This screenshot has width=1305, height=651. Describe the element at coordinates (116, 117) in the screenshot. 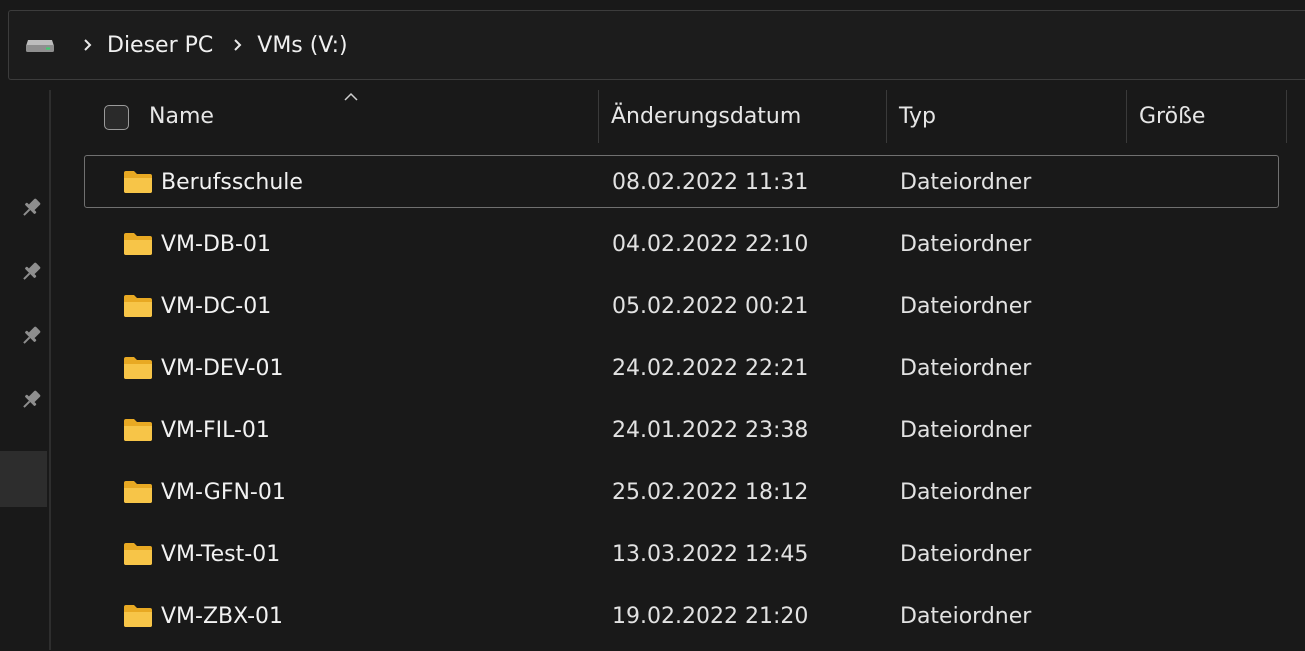

I see `select-all-checkbox` at that location.